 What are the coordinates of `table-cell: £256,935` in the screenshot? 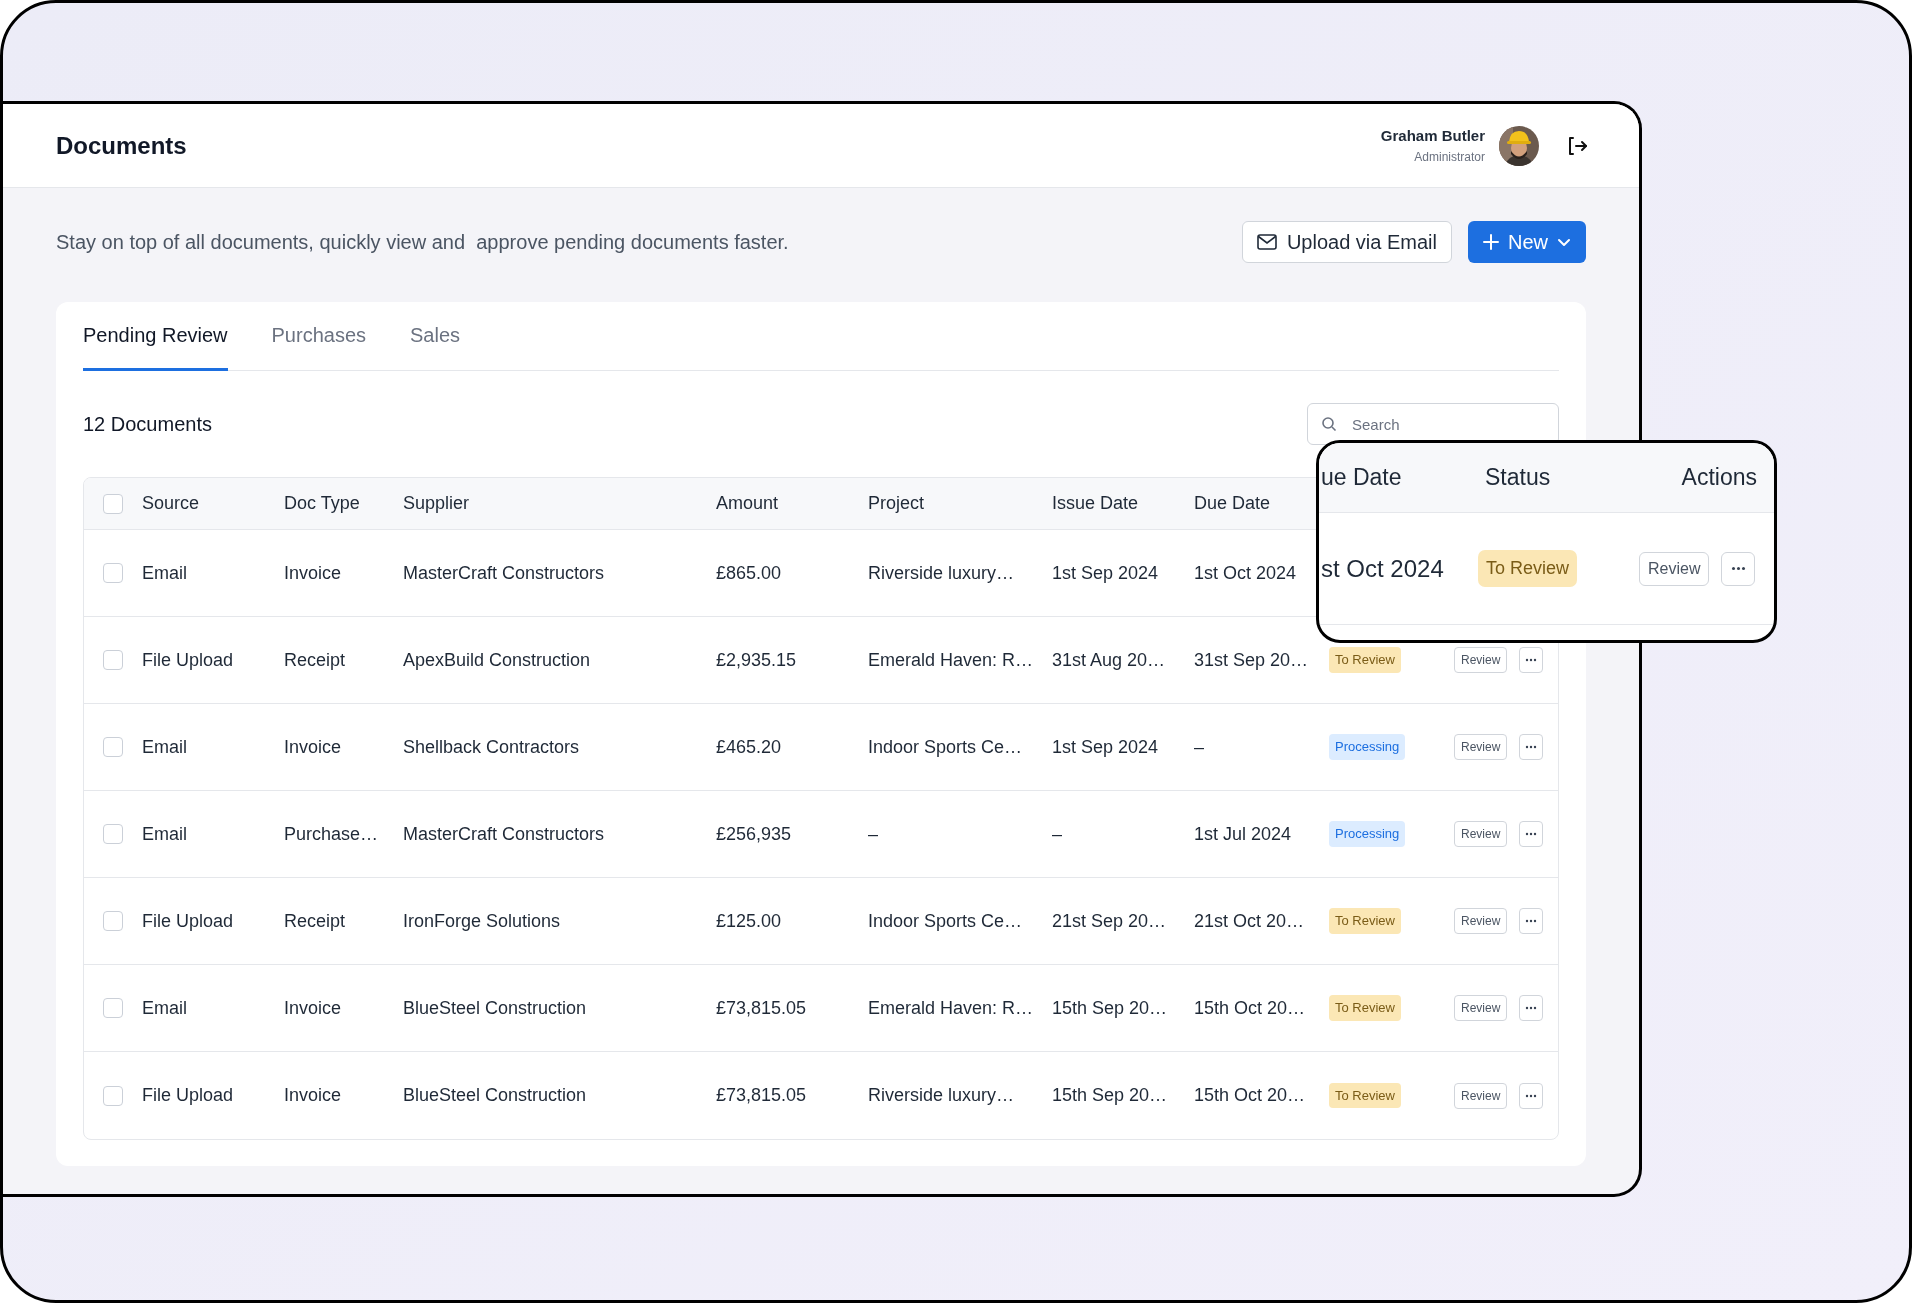 It's located at (754, 833).